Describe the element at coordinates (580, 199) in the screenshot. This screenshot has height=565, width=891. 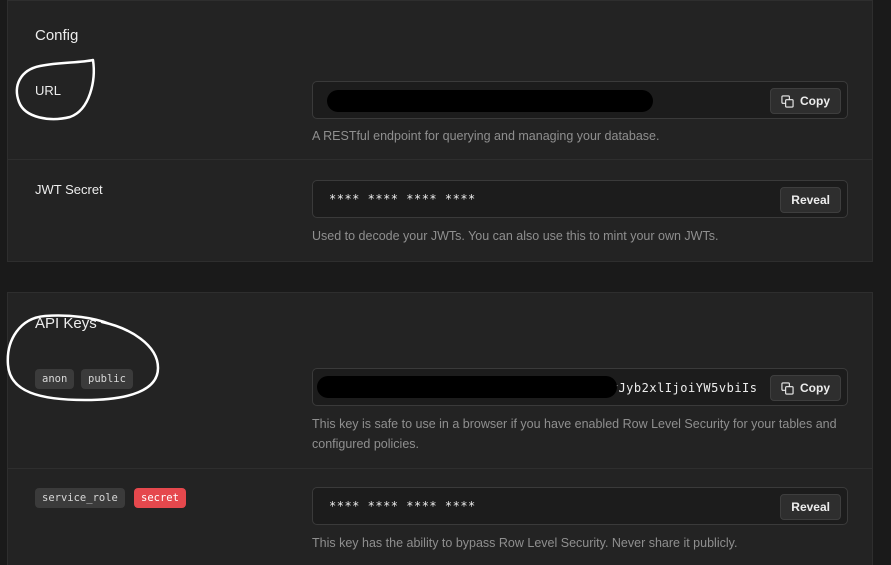
I see `jwt-secret-field: **** **** **** **** Reveal` at that location.